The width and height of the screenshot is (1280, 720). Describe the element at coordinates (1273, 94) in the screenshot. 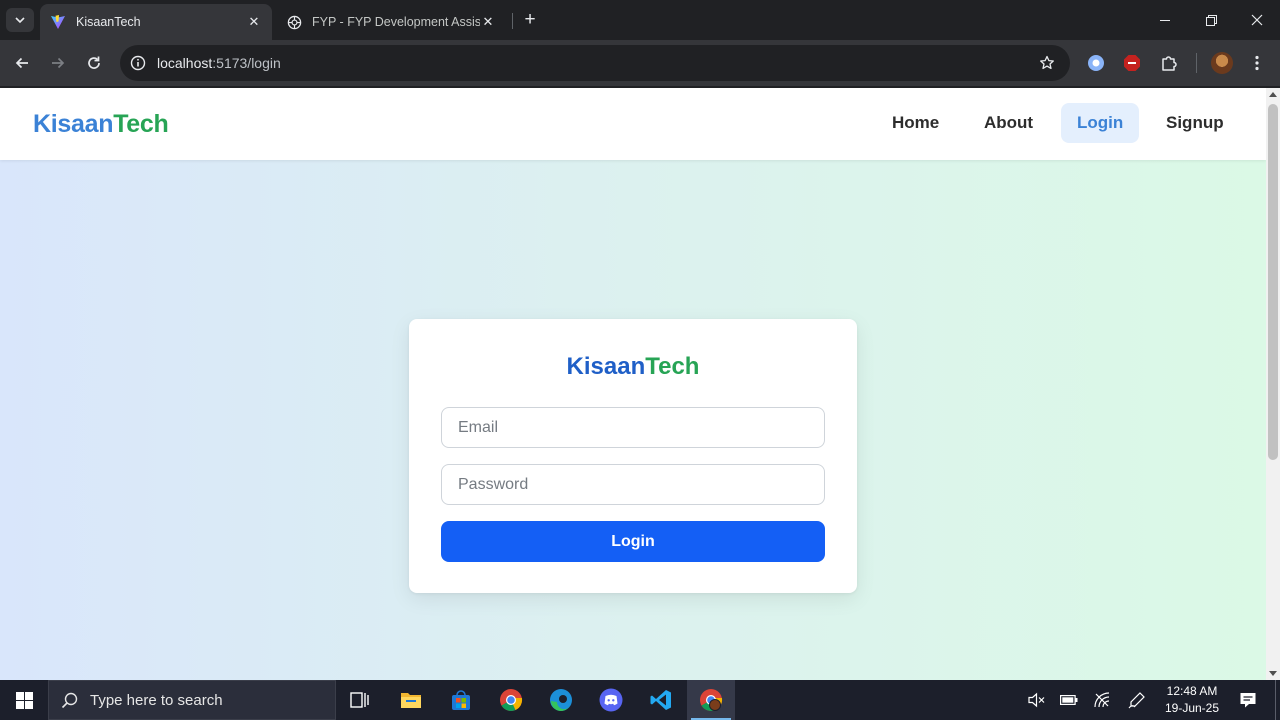

I see `scroll-up-arrow-icon` at that location.